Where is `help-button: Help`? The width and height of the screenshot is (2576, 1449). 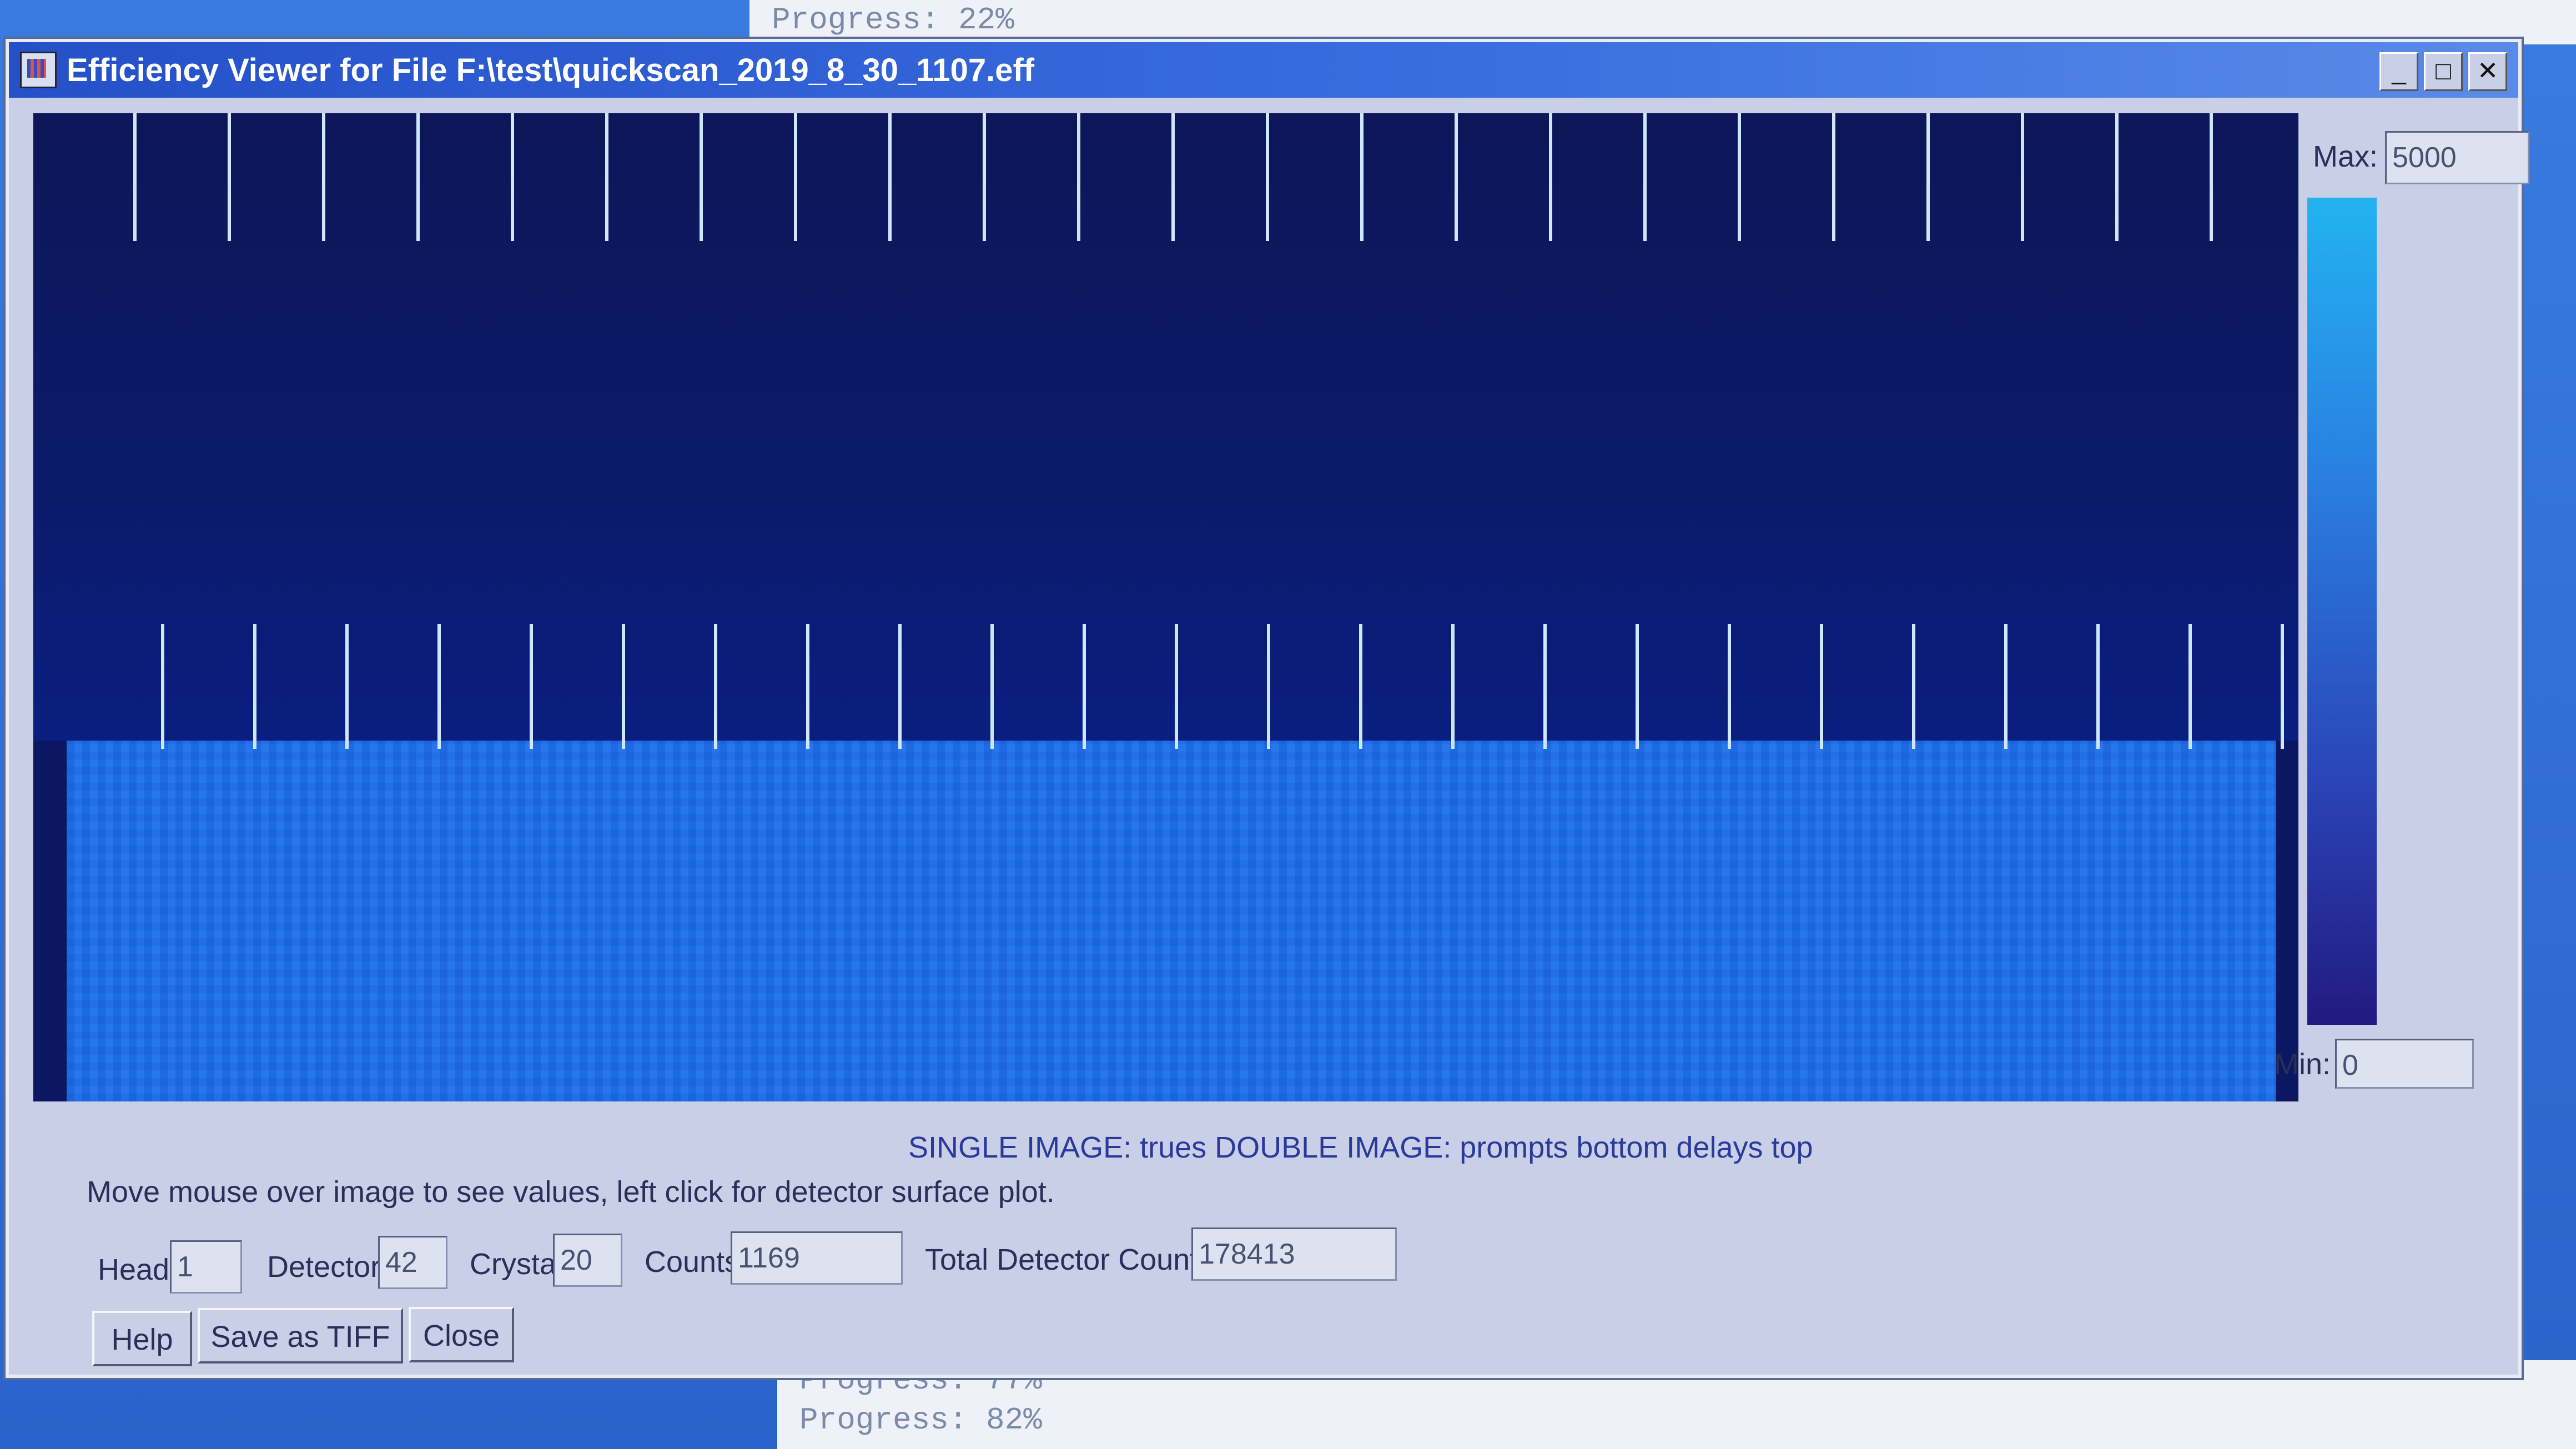
help-button: Help is located at coordinates (142, 1339).